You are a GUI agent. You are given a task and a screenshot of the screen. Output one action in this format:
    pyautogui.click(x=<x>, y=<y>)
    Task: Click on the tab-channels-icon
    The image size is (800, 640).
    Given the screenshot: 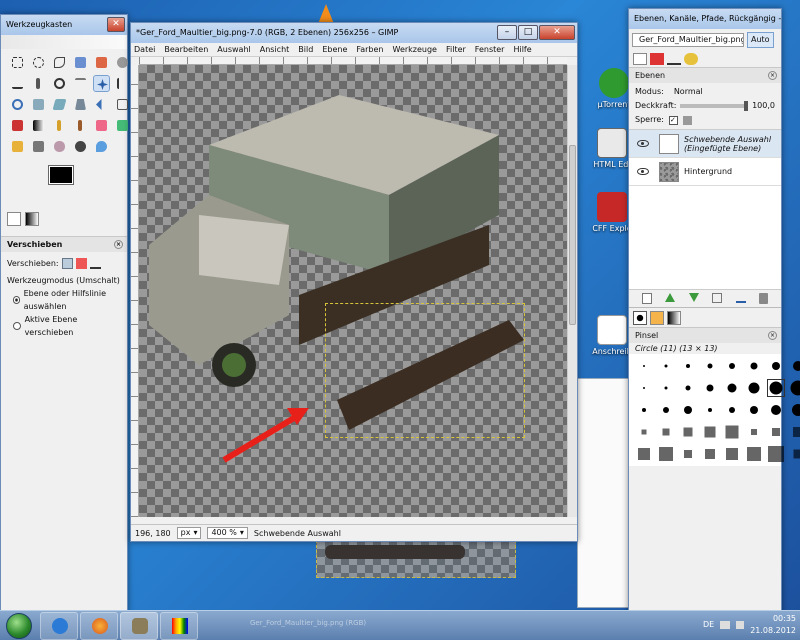 What is the action you would take?
    pyautogui.click(x=657, y=59)
    